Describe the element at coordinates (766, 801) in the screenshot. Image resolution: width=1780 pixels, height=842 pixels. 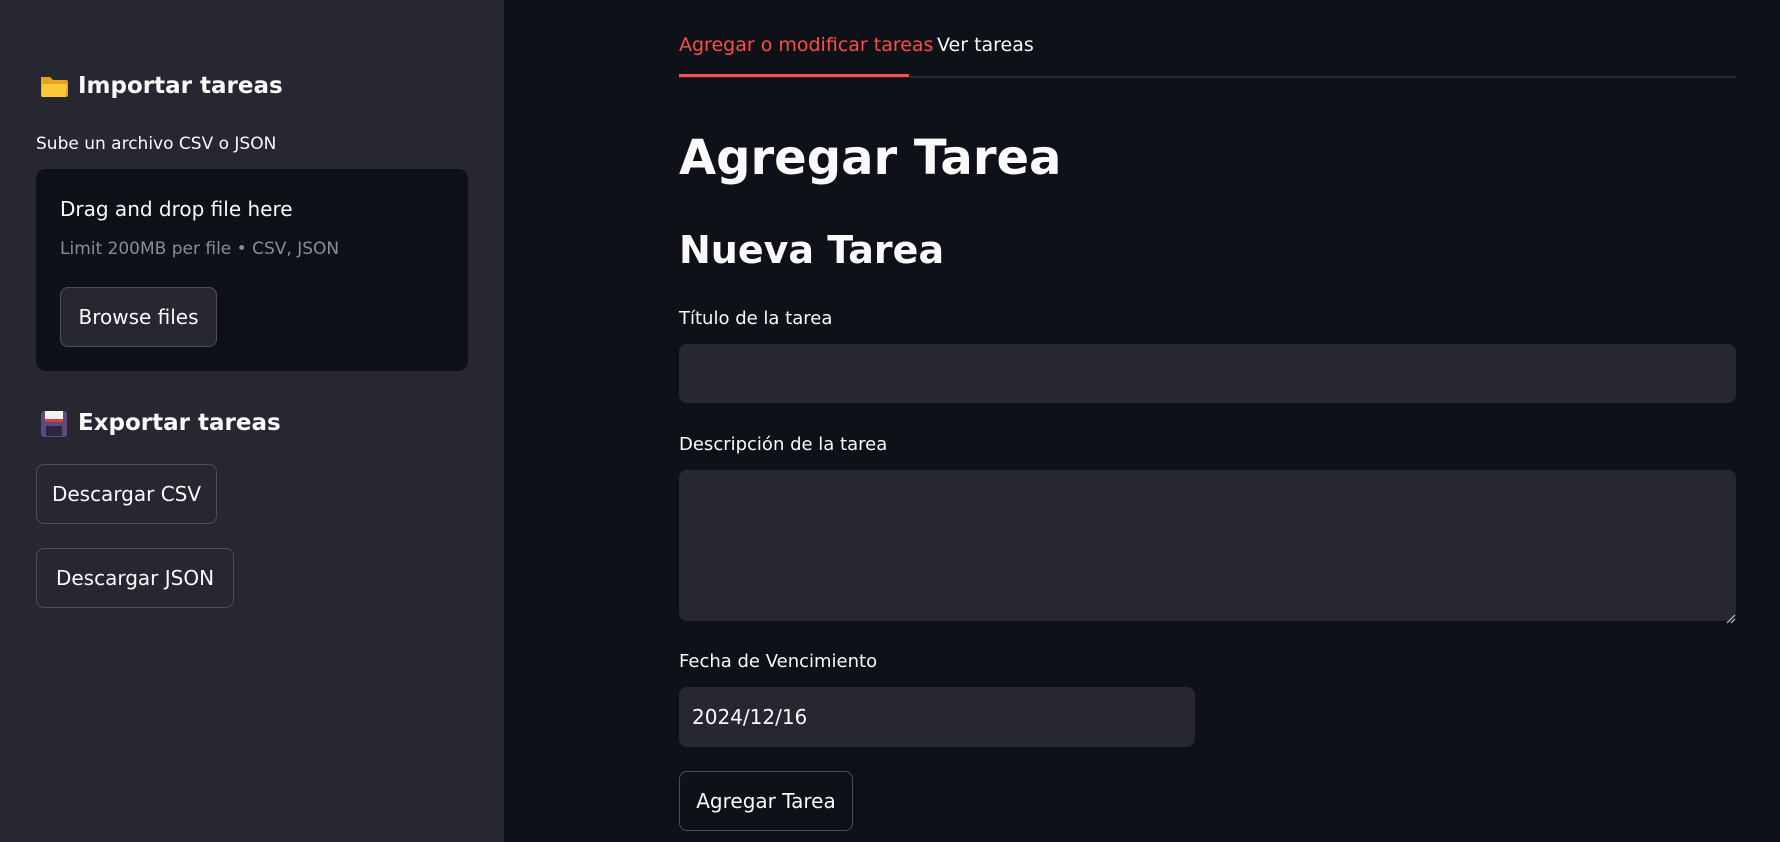
I see `add-task-button: Agregar Tarea` at that location.